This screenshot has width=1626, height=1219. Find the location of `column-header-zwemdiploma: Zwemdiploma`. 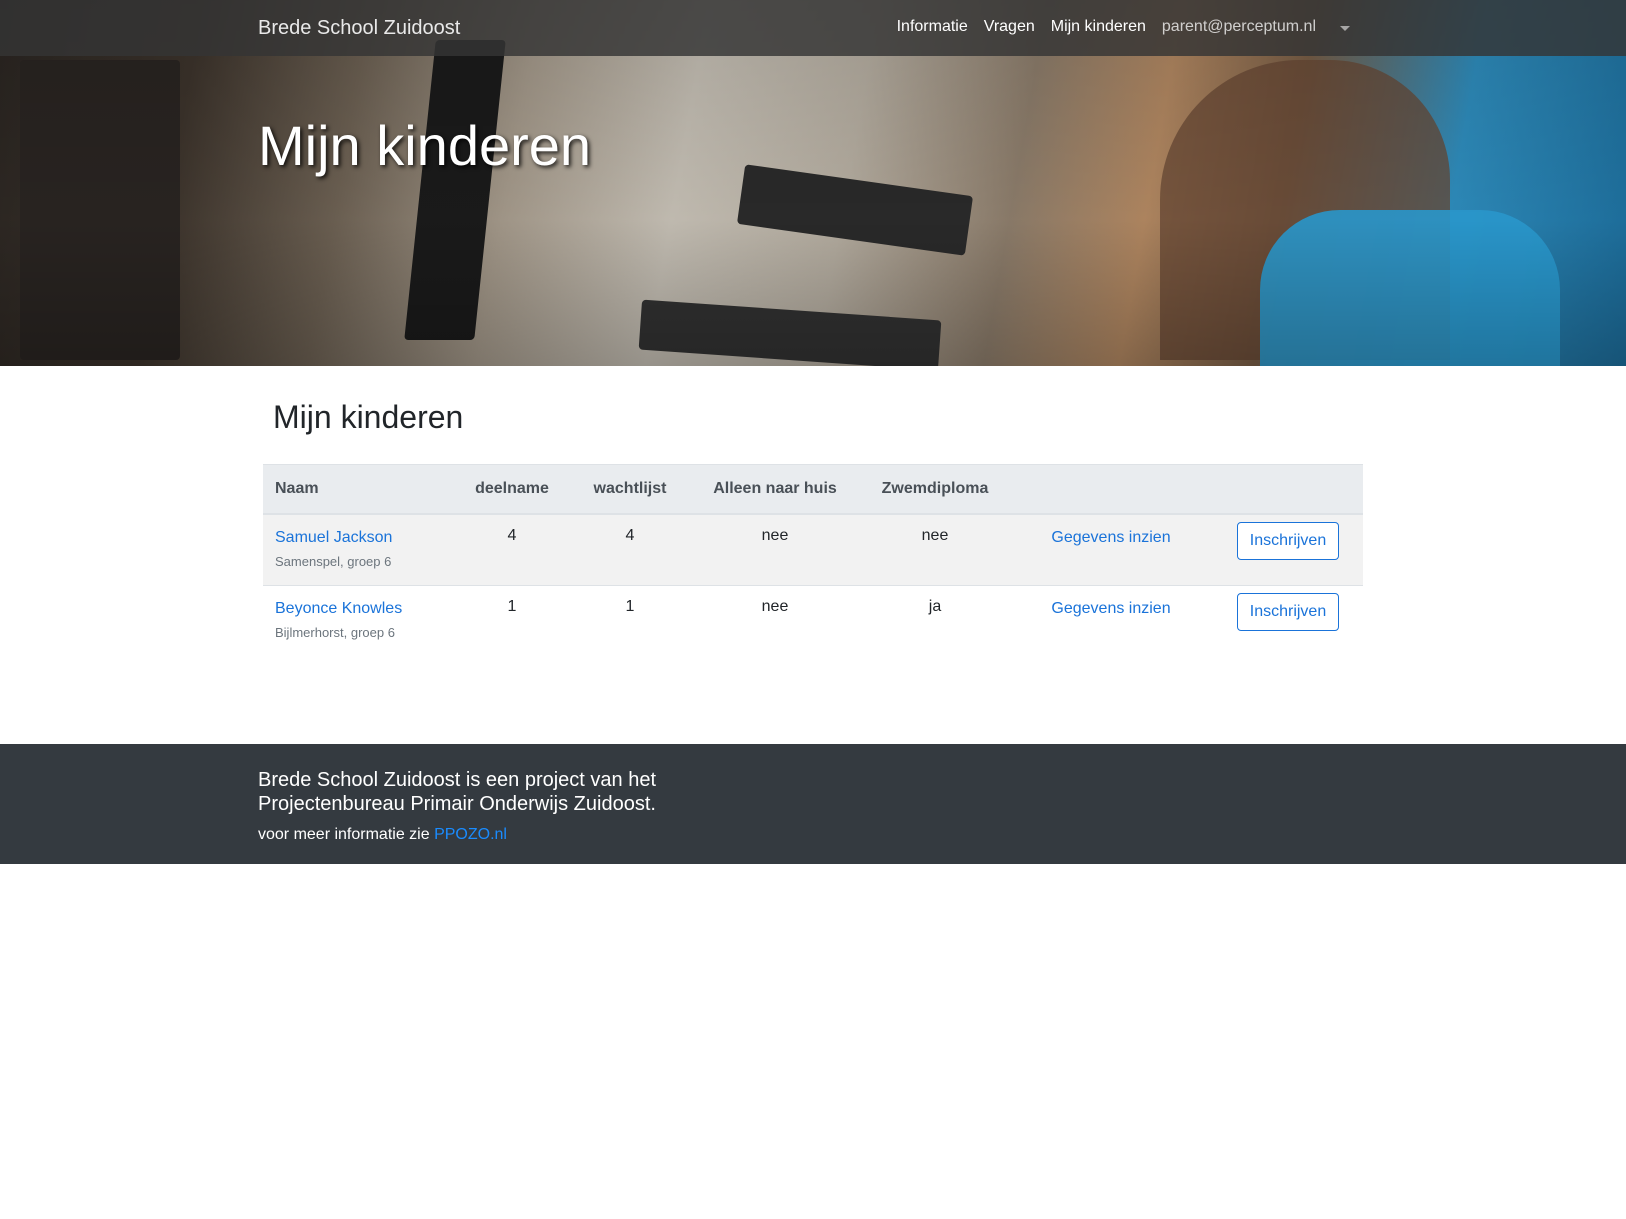

column-header-zwemdiploma: Zwemdiploma is located at coordinates (935, 489).